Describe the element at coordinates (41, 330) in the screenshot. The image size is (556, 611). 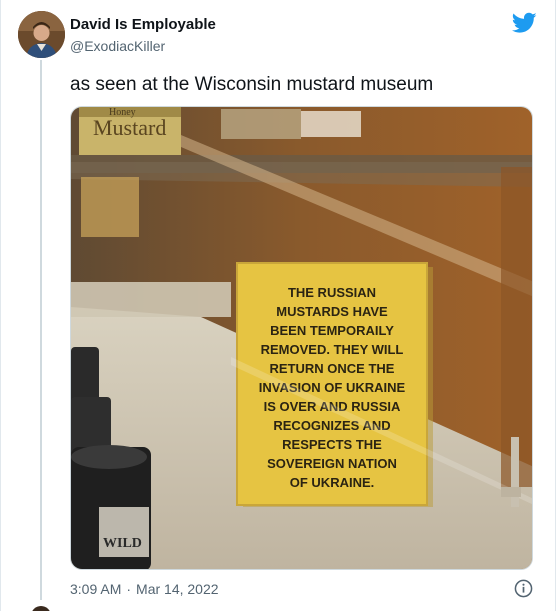
I see `thread-line` at that location.